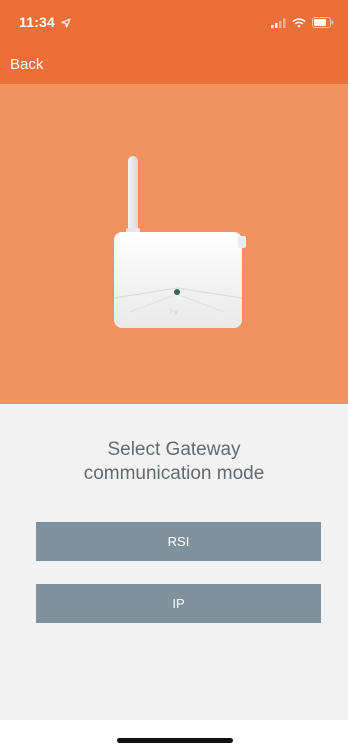  What do you see at coordinates (174, 473) in the screenshot?
I see `prompt-line-2: communication mode` at bounding box center [174, 473].